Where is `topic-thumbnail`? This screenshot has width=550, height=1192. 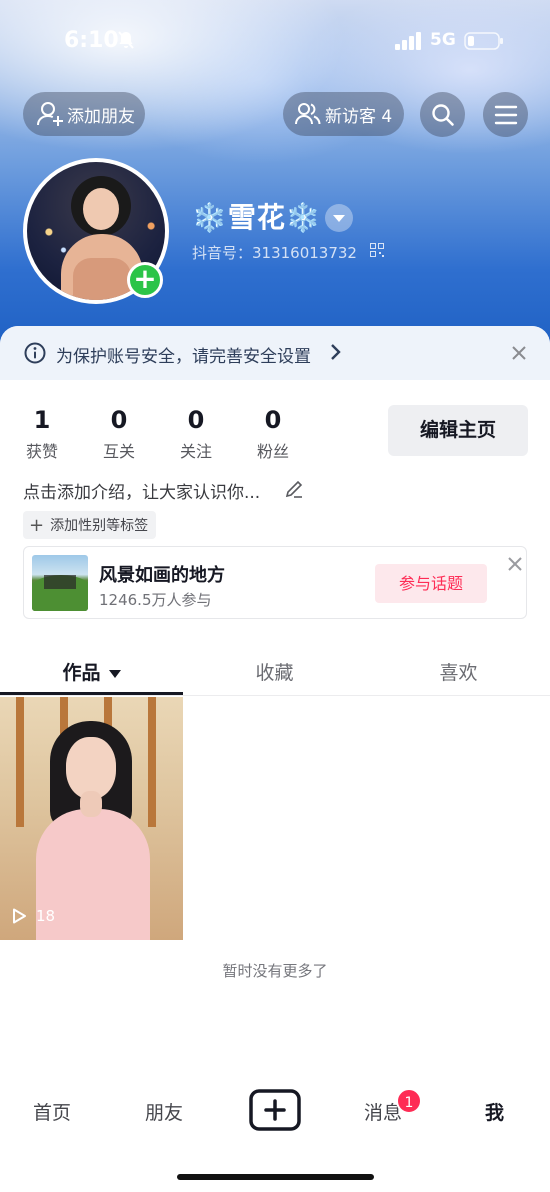
topic-thumbnail is located at coordinates (60, 583).